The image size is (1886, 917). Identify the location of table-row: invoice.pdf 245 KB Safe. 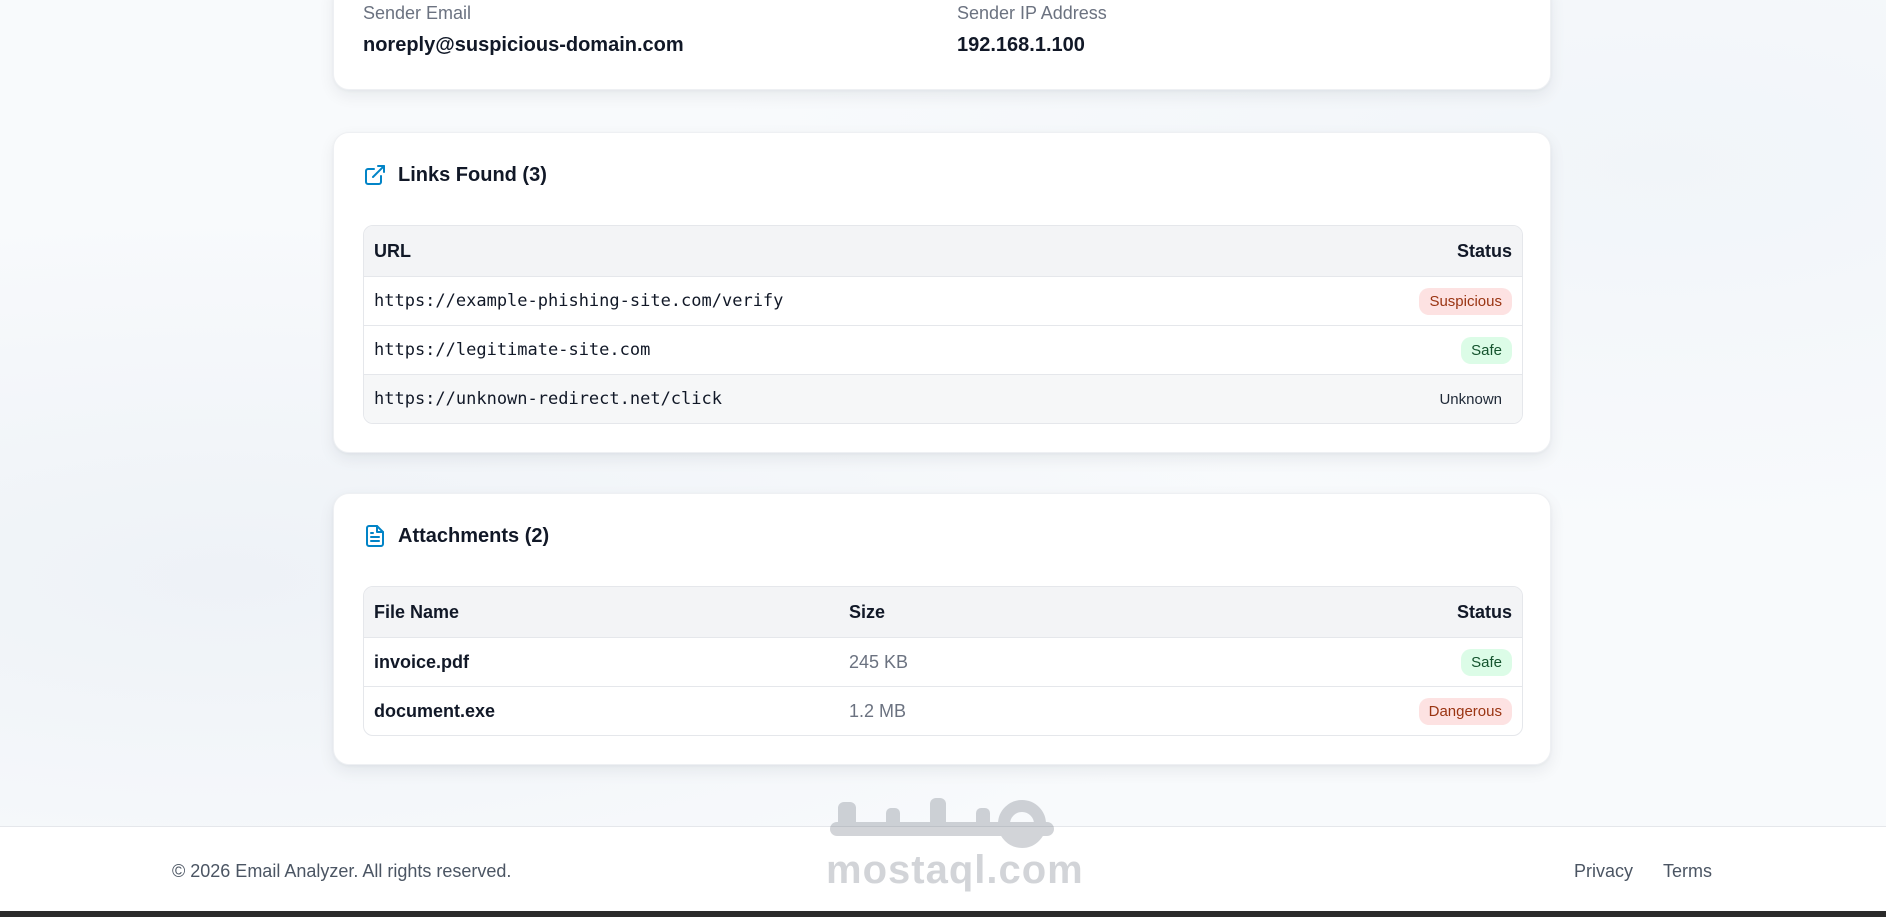
(943, 661).